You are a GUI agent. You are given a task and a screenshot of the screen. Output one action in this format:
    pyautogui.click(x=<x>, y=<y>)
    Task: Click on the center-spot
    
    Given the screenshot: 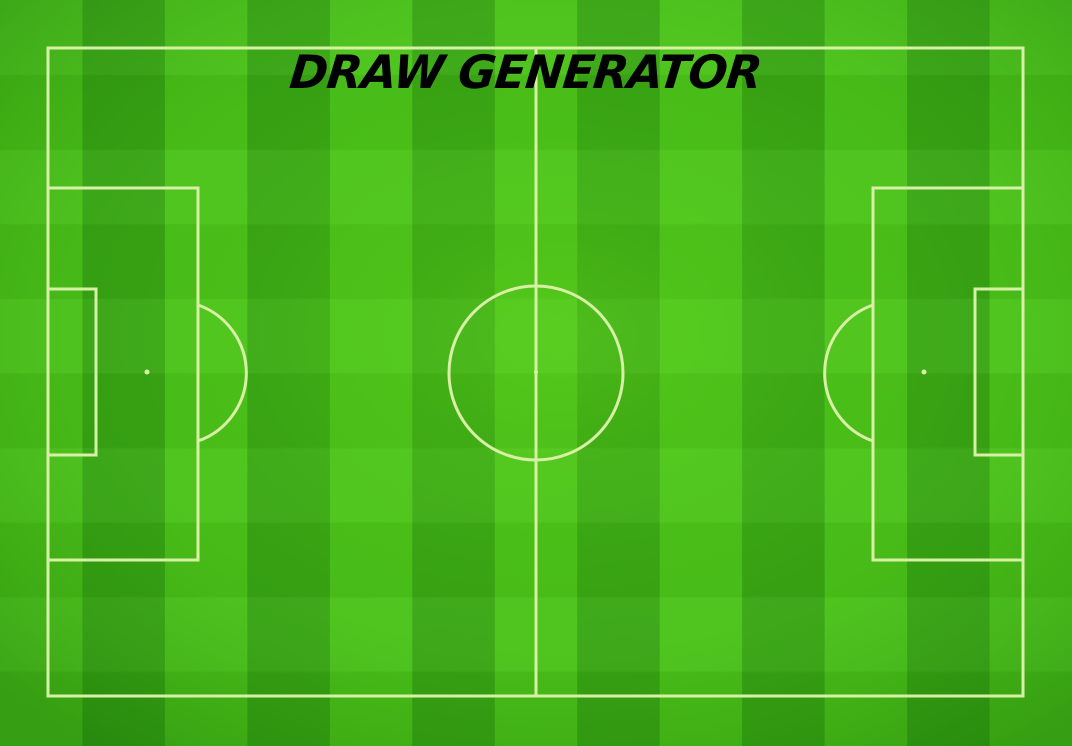 What is the action you would take?
    pyautogui.click(x=536, y=372)
    